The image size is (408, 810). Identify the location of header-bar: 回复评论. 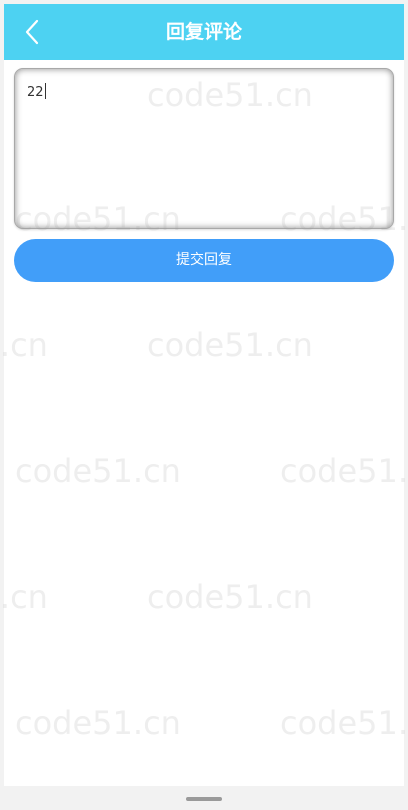
(204, 32).